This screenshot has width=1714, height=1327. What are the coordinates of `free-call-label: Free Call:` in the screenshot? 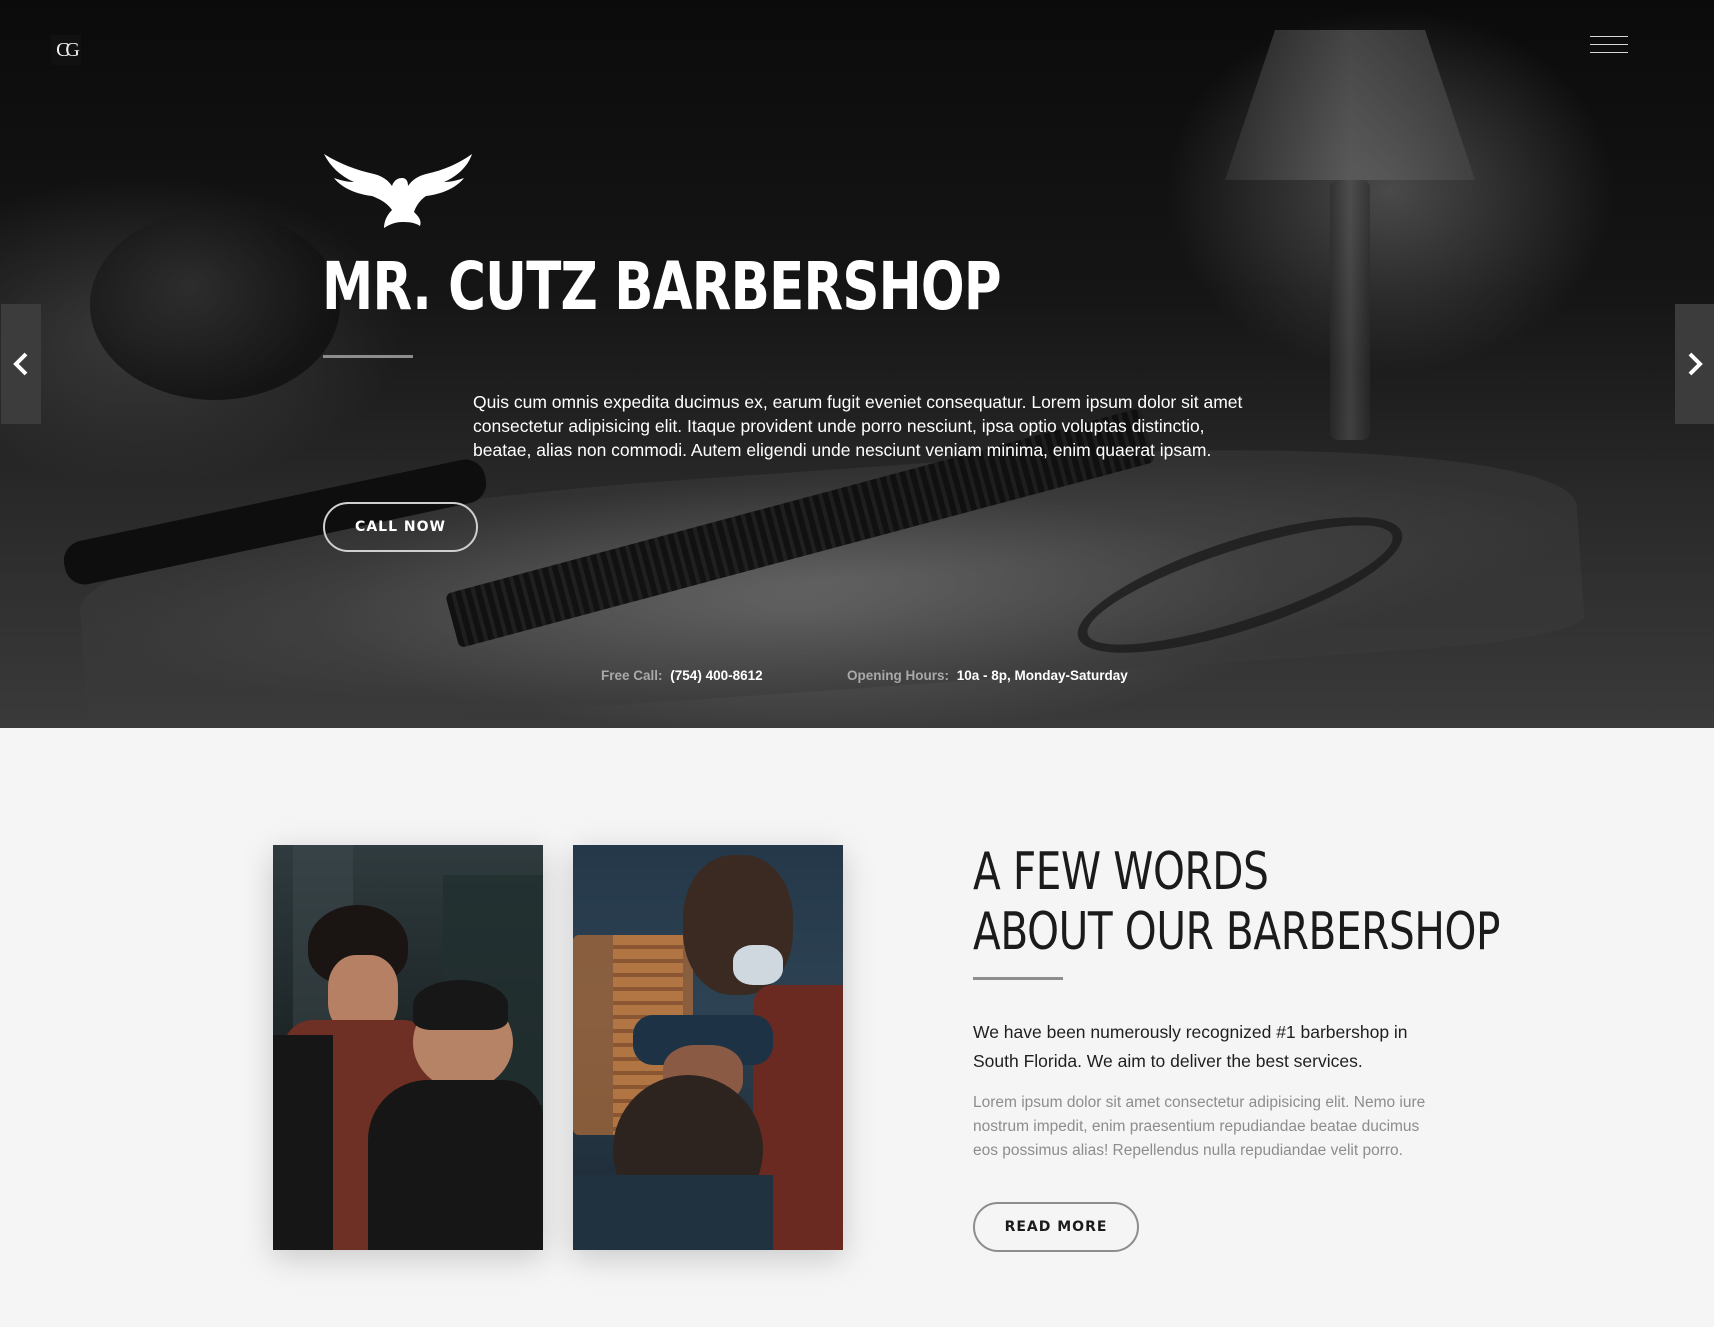 It's located at (632, 675).